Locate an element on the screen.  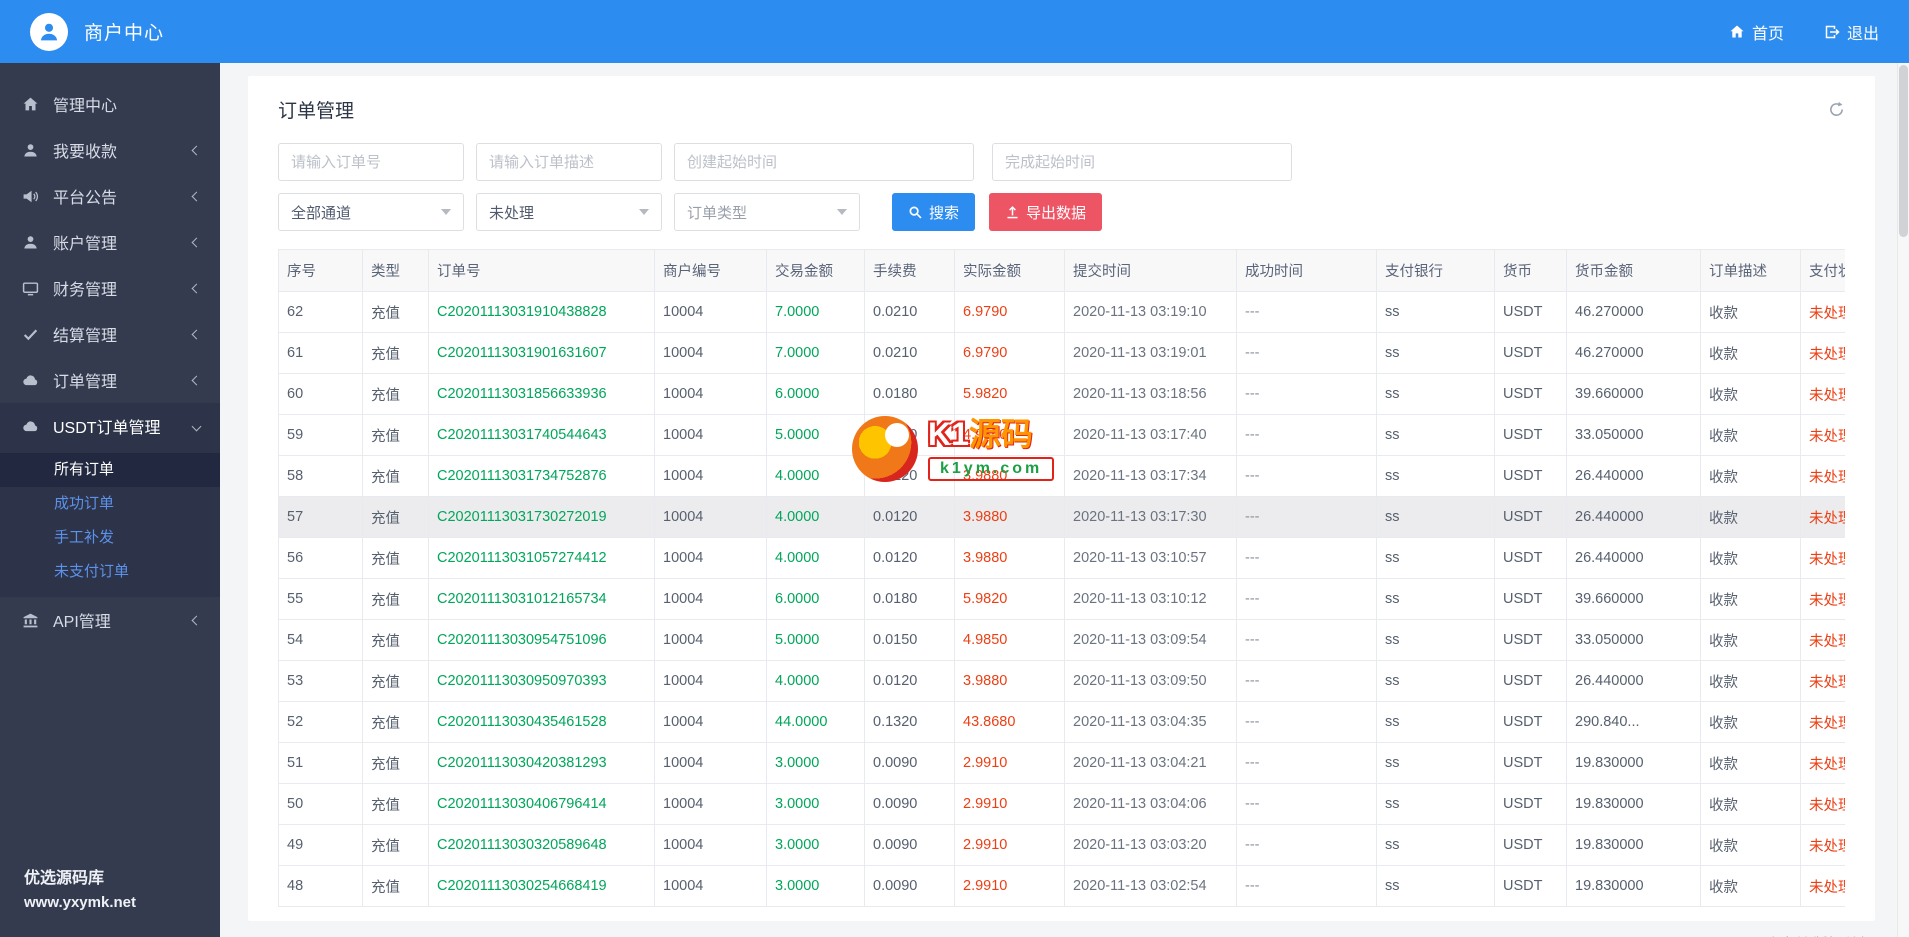
column-header: 支付状态 is located at coordinates (1822, 270).